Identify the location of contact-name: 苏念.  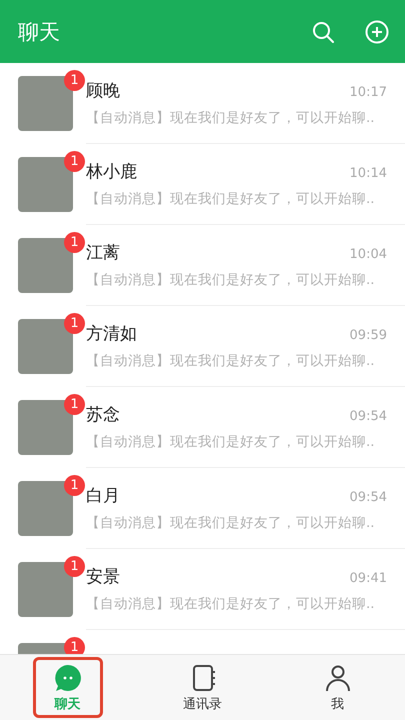
(103, 415).